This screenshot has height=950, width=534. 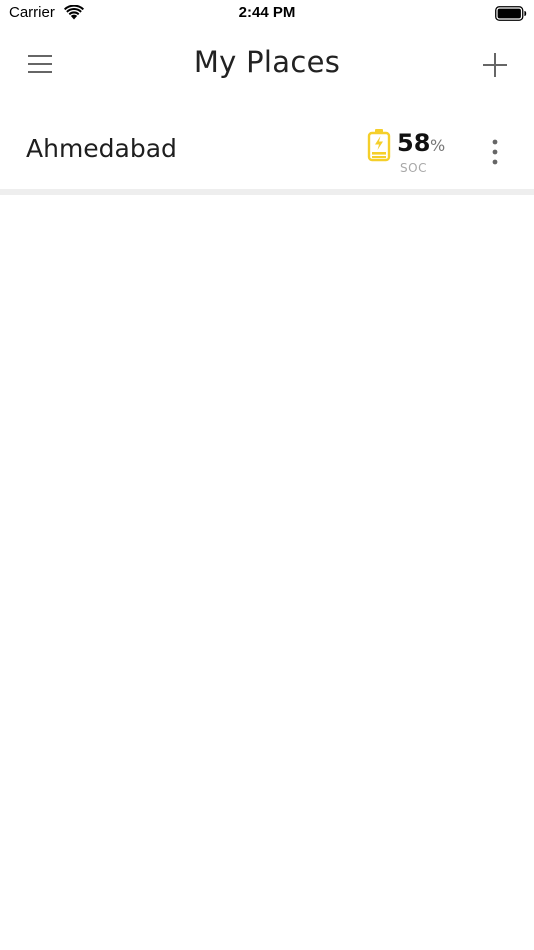 What do you see at coordinates (267, 150) in the screenshot?
I see `place-list-item: Ahmedabad 58 % SOC` at bounding box center [267, 150].